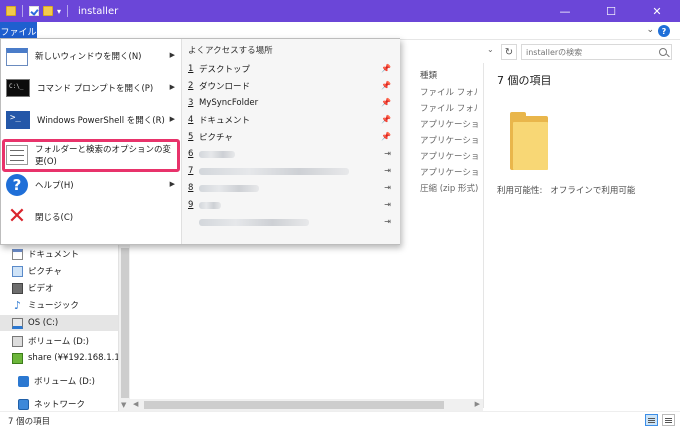 Image resolution: width=680 pixels, height=429 pixels. Describe the element at coordinates (524, 80) in the screenshot. I see `details-title: 7 個の項目` at that location.